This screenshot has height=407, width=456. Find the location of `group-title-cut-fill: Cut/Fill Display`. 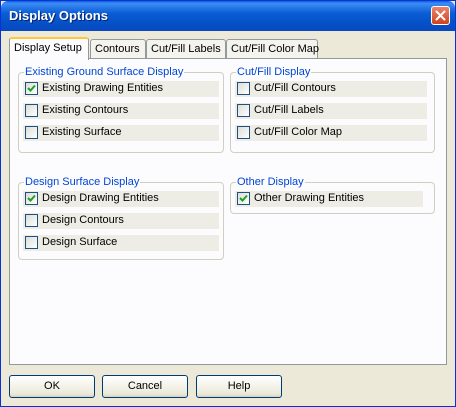

group-title-cut-fill: Cut/Fill Display is located at coordinates (274, 72).